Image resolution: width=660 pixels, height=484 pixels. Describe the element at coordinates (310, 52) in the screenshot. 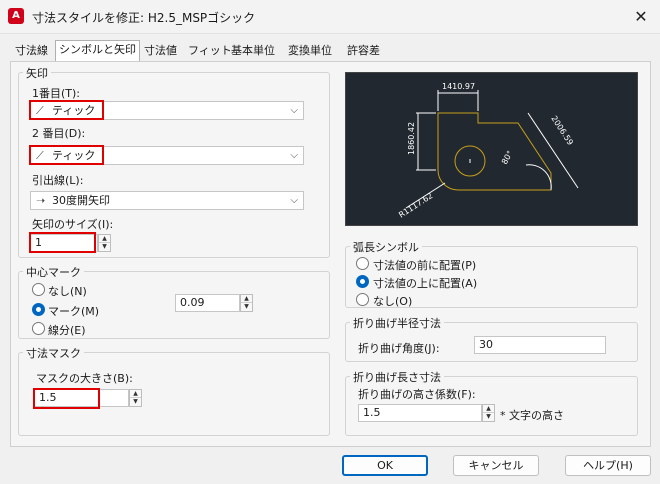

I see `tab-alternate-units: 変換単位` at that location.